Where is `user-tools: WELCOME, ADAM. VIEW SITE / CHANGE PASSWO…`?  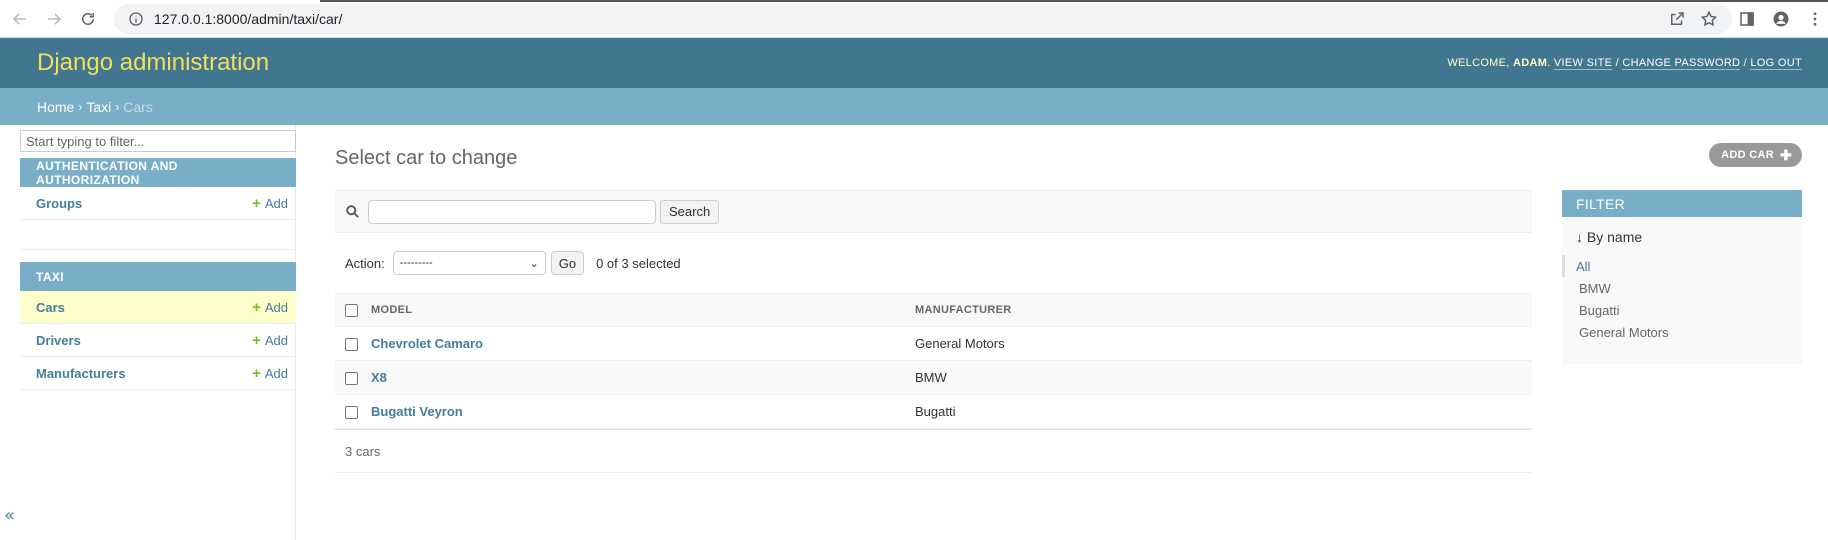 user-tools: WELCOME, ADAM. VIEW SITE / CHANGE PASSWO… is located at coordinates (1624, 63).